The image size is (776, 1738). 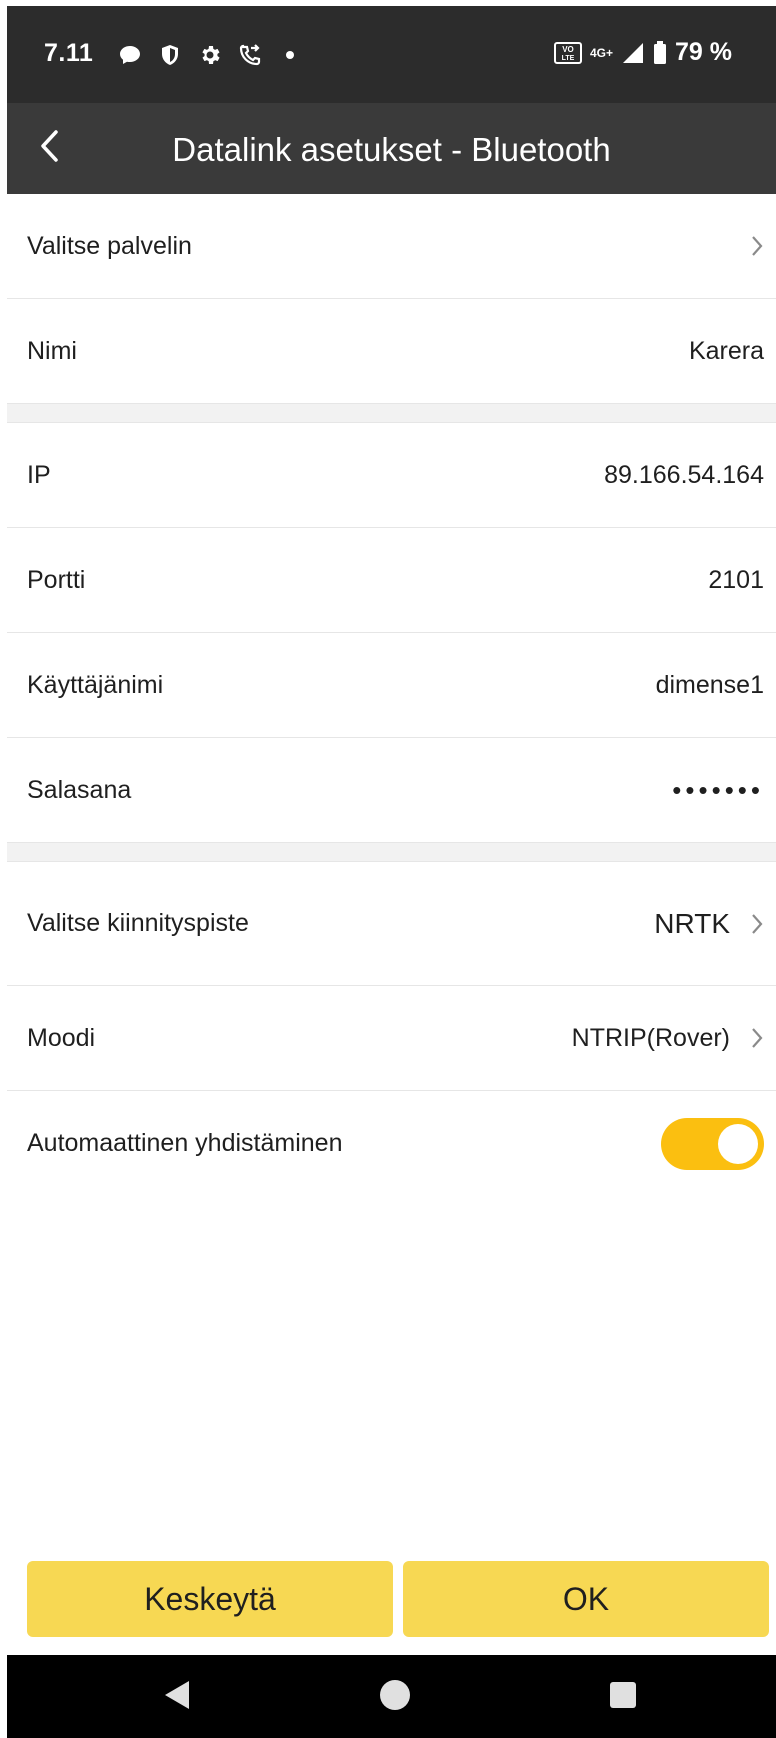 I want to click on port-value: 2101, so click(x=736, y=580).